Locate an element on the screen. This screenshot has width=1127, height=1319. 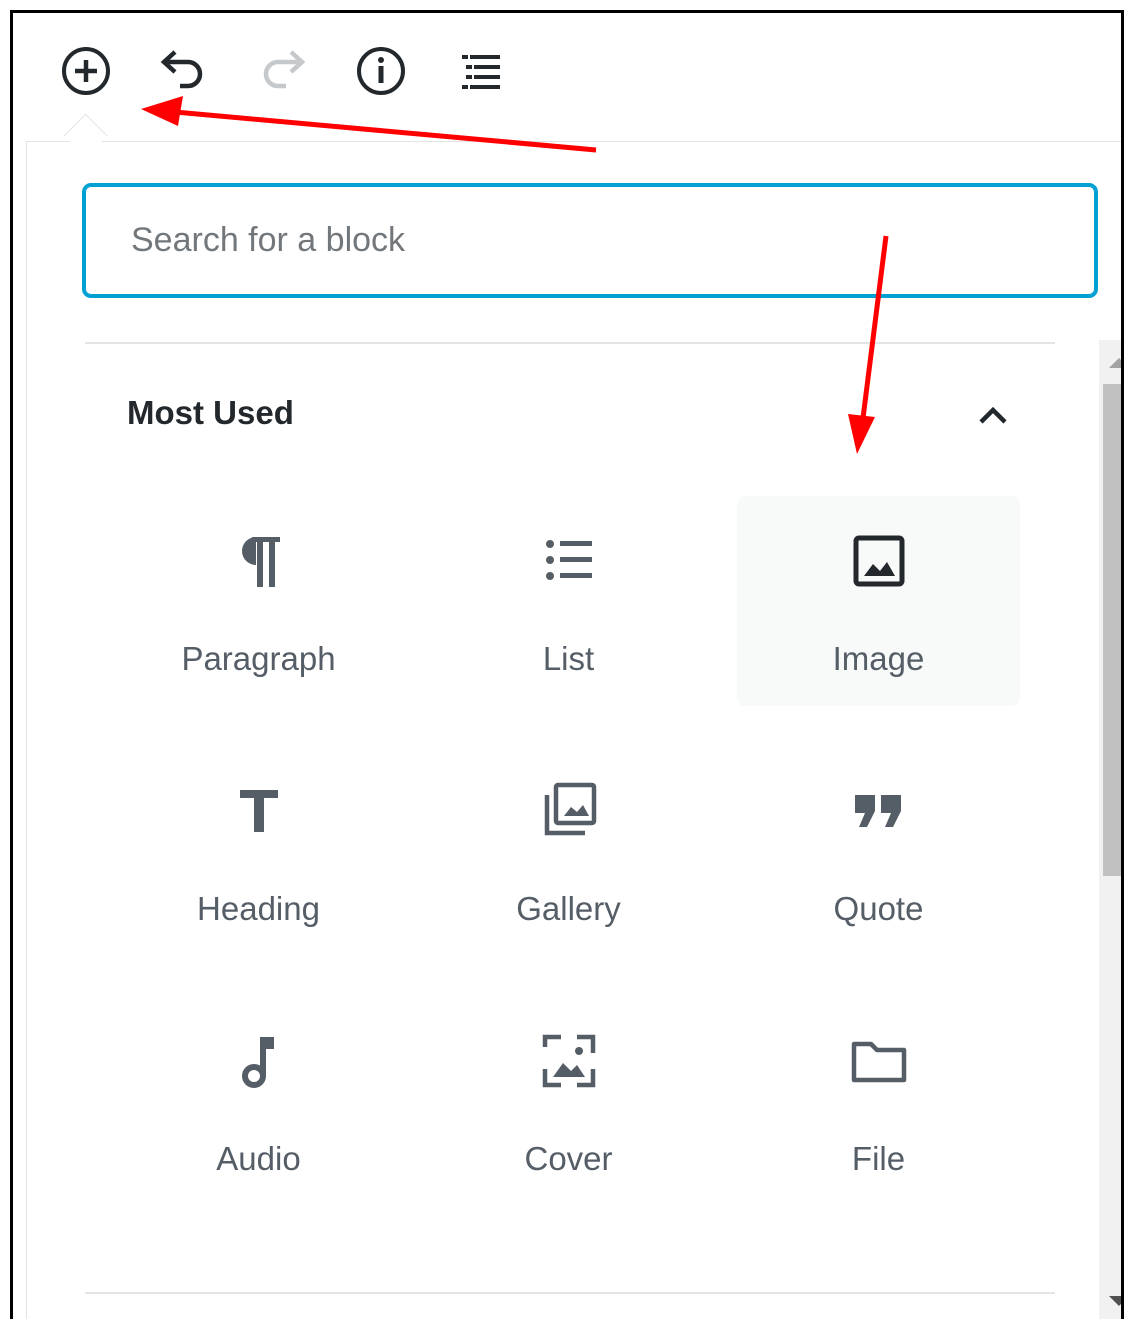
undo-button is located at coordinates (183, 71).